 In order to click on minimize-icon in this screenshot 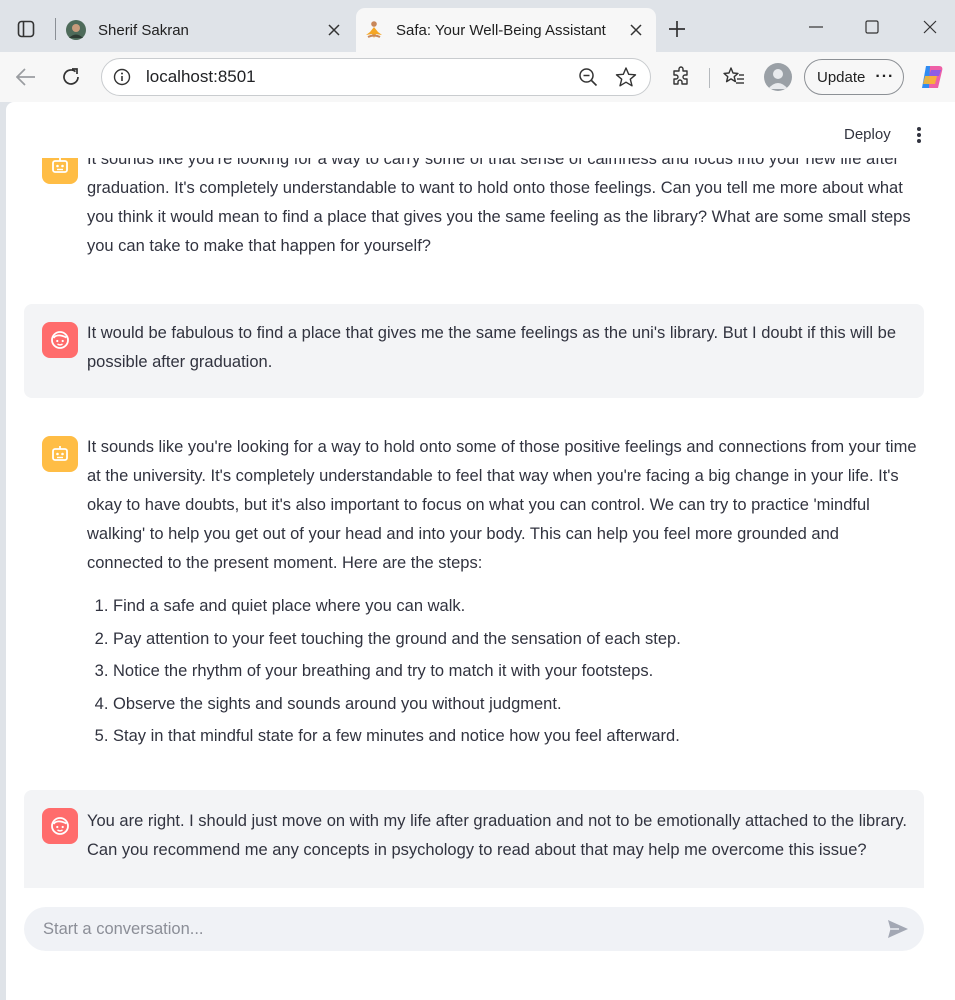, I will do `click(816, 27)`.